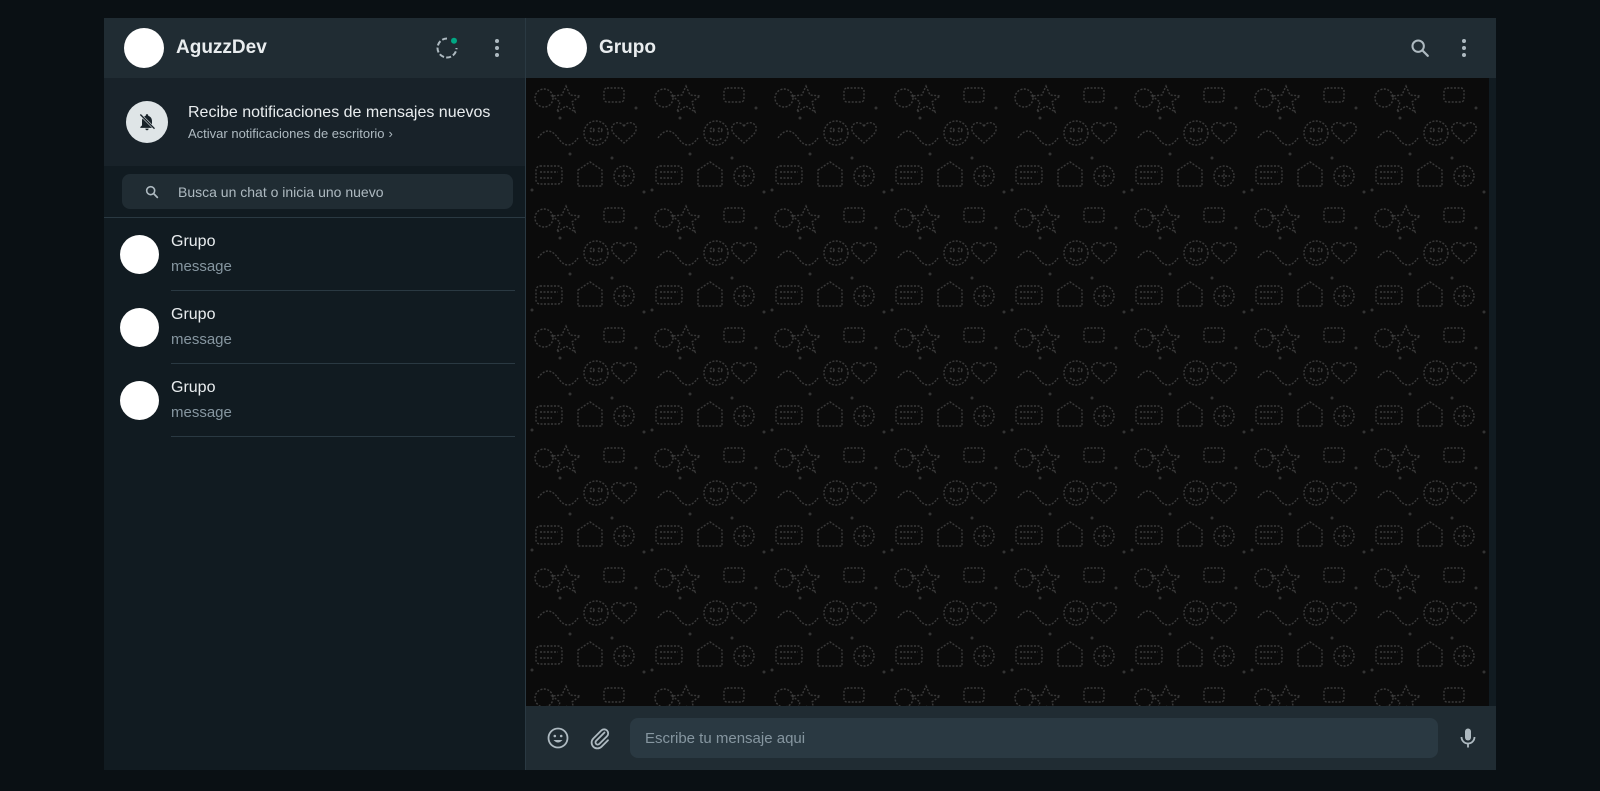 This screenshot has width=1600, height=791. I want to click on user-name: AguzzDev, so click(221, 47).